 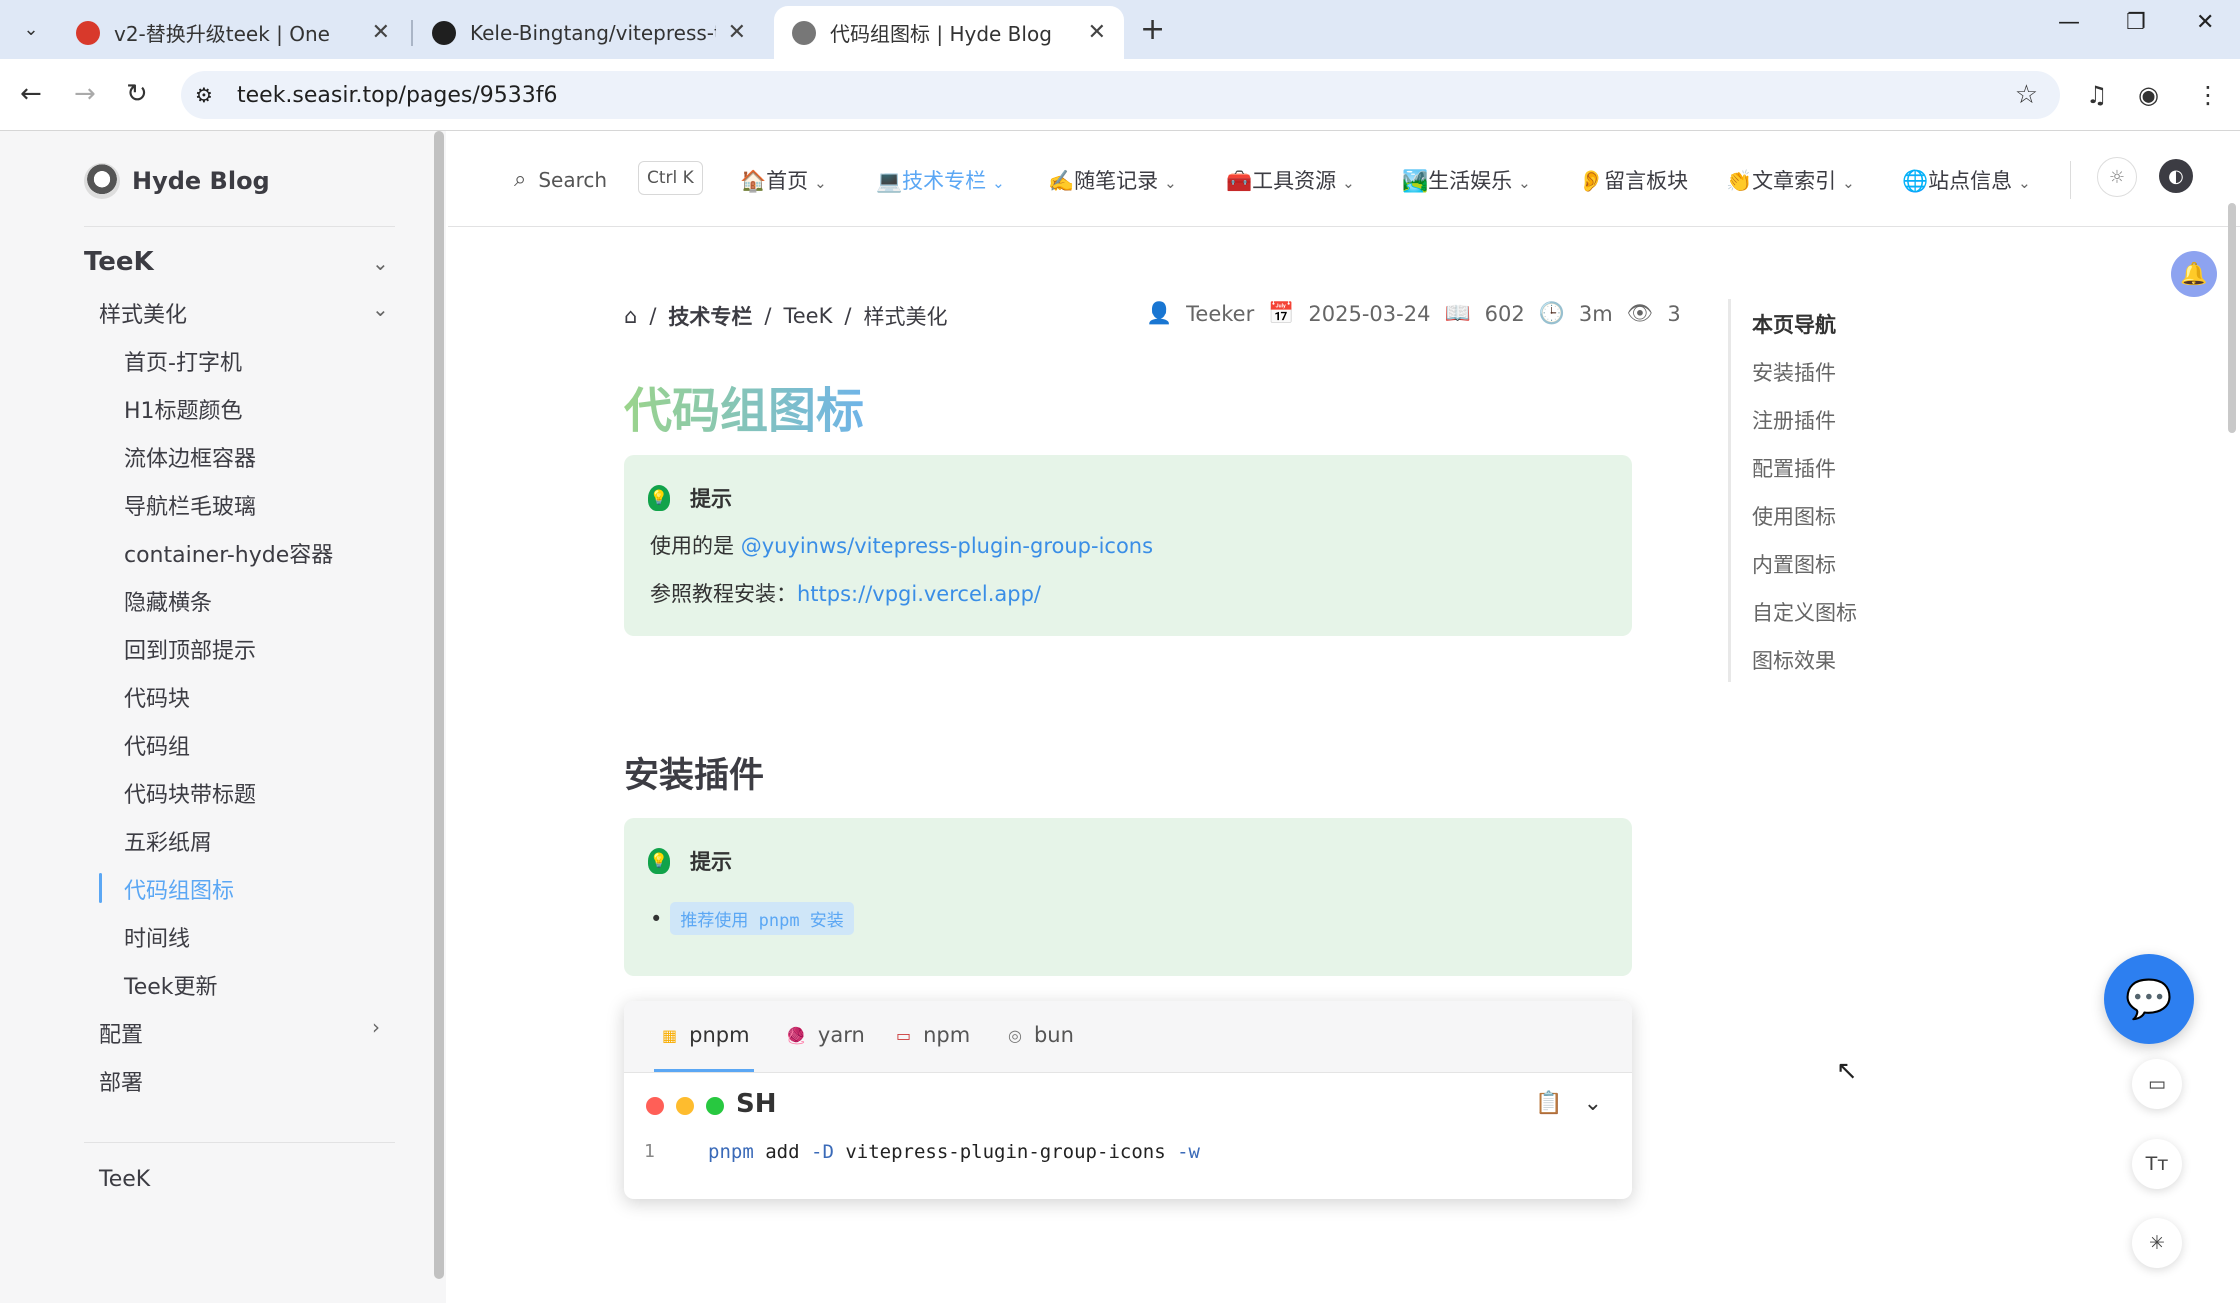 What do you see at coordinates (1120, 95) in the screenshot?
I see `url-bar: ⚙ teek.seasir.top/pages/9533f6 ☆` at bounding box center [1120, 95].